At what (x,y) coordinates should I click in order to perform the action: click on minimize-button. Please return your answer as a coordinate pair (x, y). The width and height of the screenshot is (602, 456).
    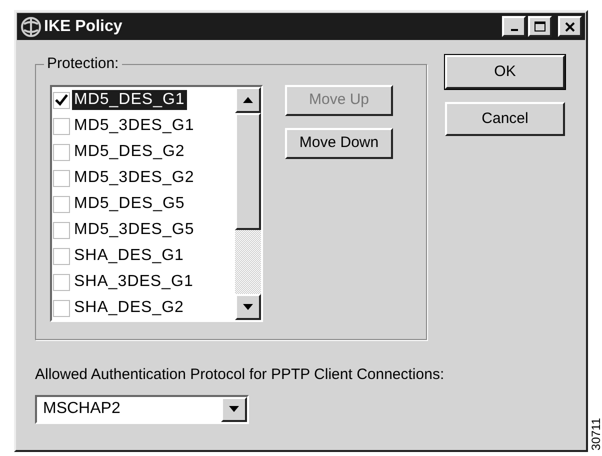
    Looking at the image, I should click on (514, 26).